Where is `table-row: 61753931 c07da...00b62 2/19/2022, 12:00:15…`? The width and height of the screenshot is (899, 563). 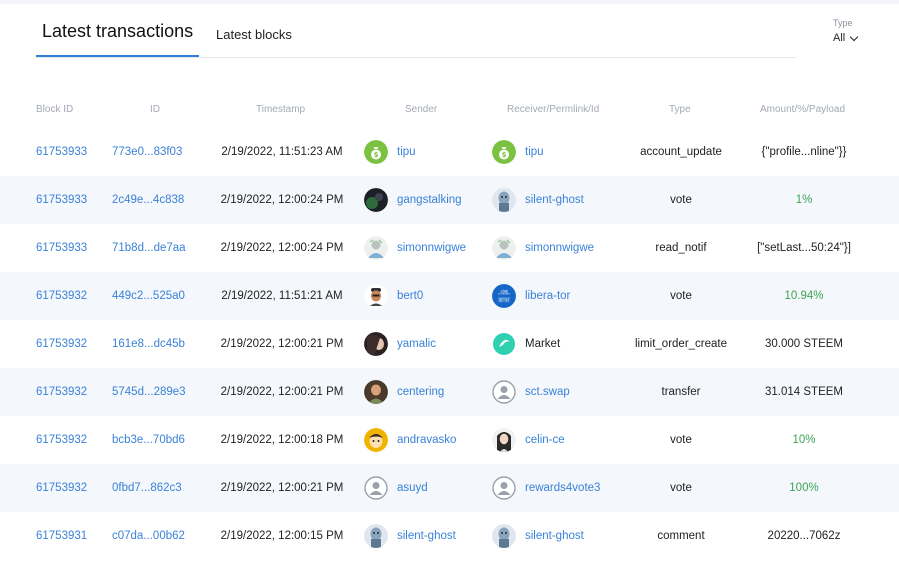
table-row: 61753931 c07da...00b62 2/19/2022, 12:00:15… is located at coordinates (449, 536).